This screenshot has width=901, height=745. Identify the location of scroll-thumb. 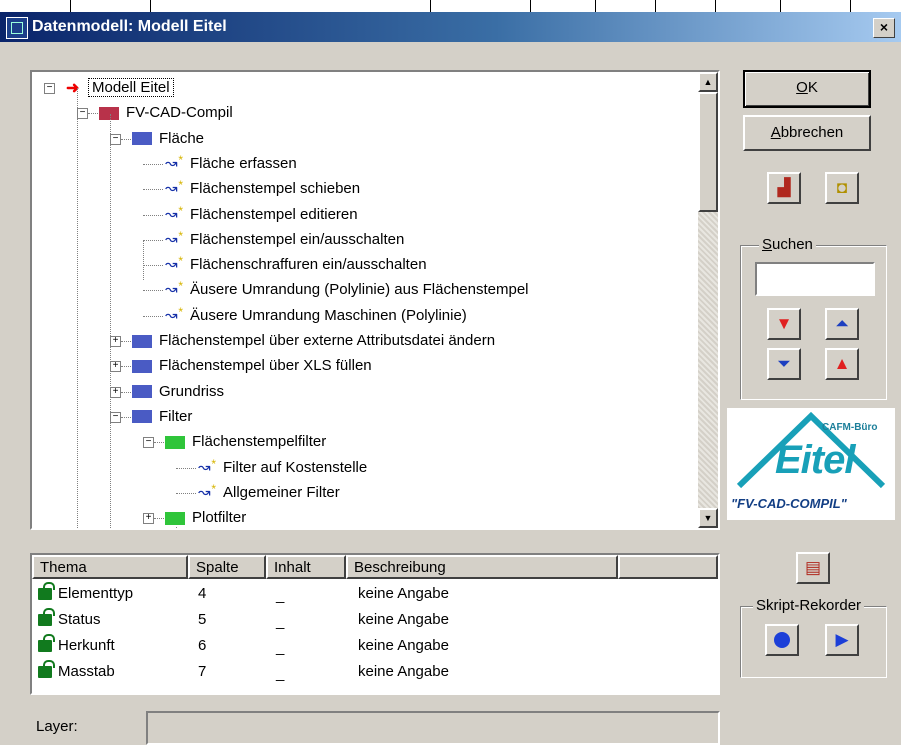
(708, 152).